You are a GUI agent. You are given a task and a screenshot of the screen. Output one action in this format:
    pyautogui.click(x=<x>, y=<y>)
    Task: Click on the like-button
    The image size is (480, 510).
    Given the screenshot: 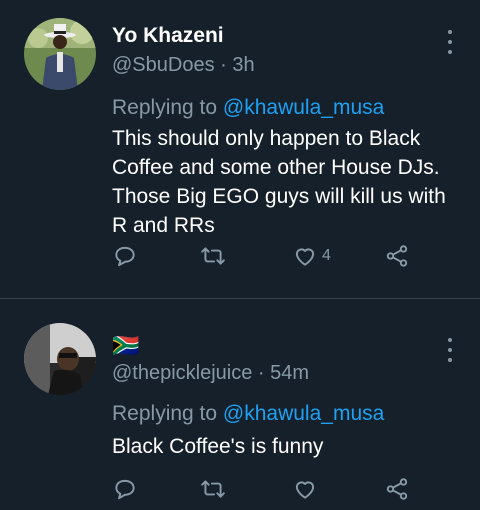 What is the action you would take?
    pyautogui.click(x=307, y=489)
    